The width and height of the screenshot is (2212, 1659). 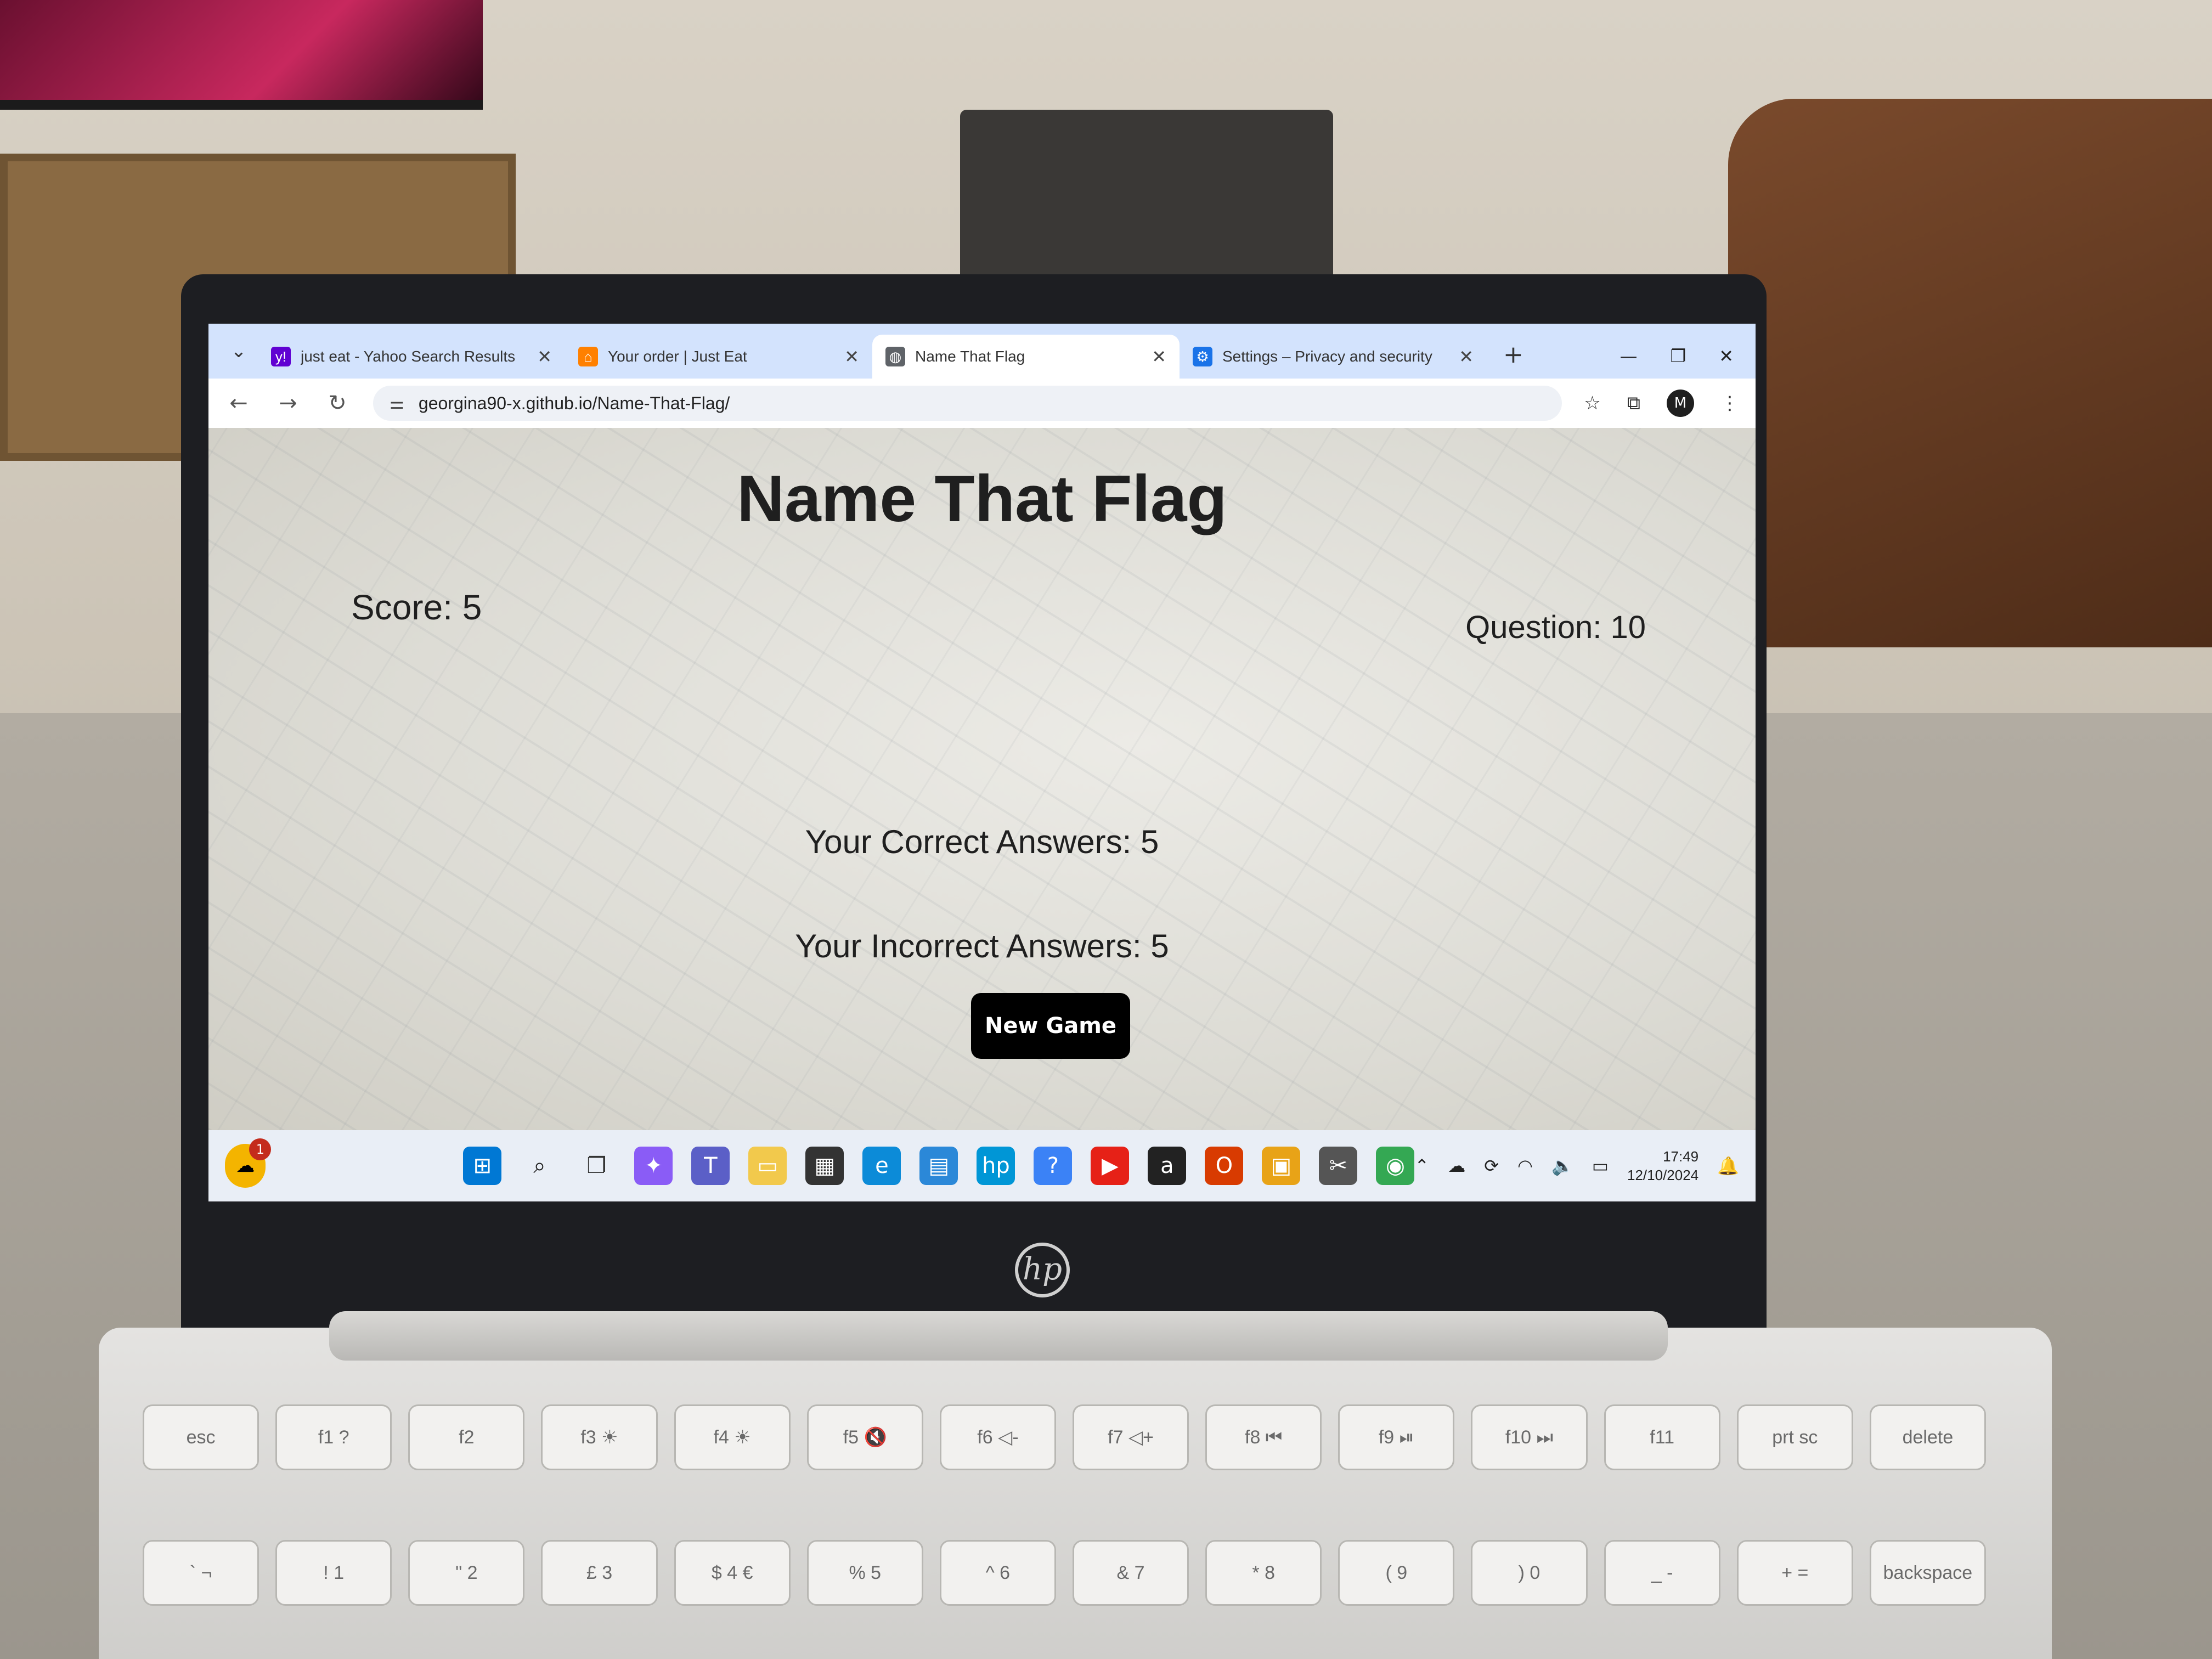 I want to click on page-title: Name That Flag, so click(x=982, y=498).